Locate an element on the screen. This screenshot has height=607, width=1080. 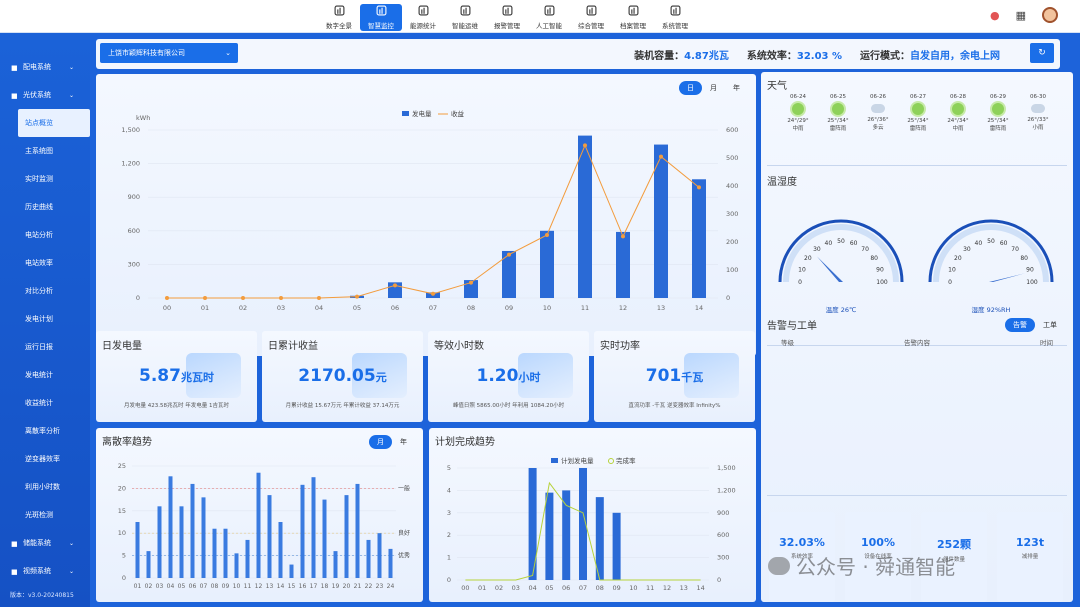
nav-item-5: 人工智能 is located at coordinates (549, 17).